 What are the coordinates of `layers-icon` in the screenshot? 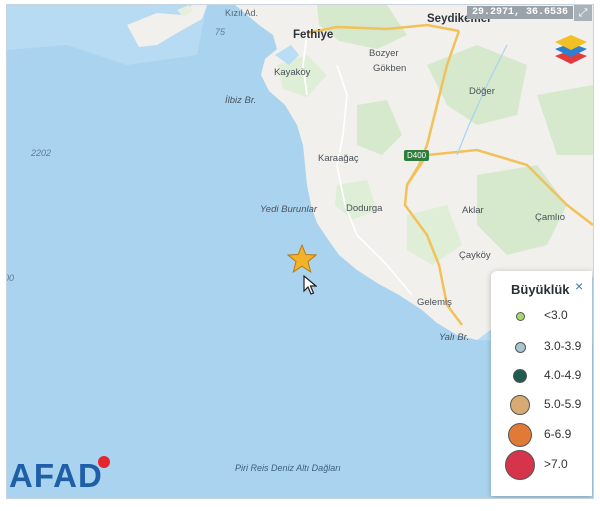 It's located at (571, 49).